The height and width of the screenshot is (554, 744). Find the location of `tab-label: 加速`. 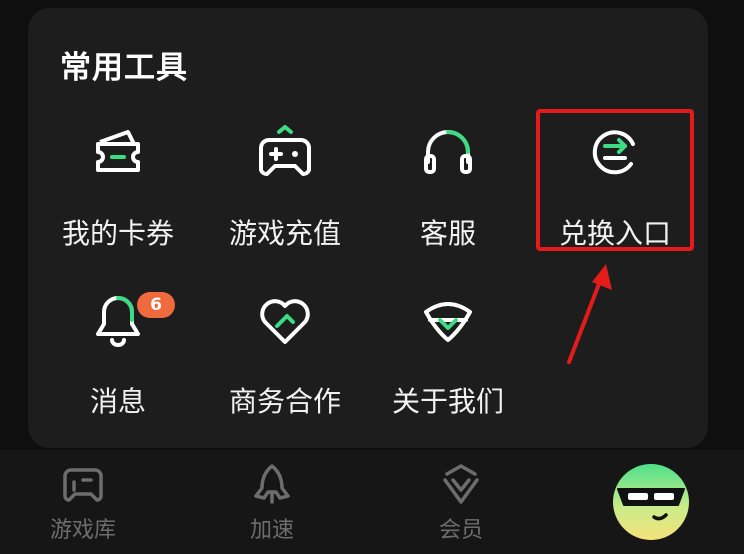

tab-label: 加速 is located at coordinates (271, 530).